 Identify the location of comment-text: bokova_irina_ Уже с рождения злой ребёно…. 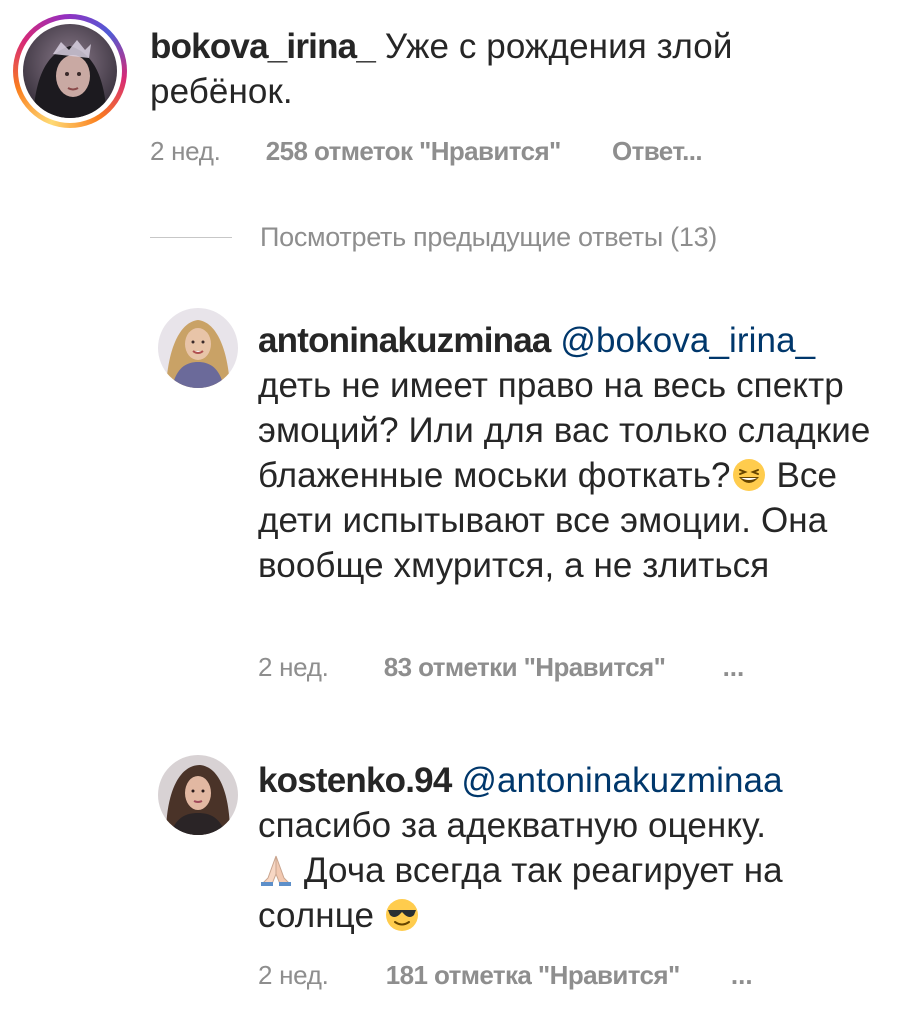
(515, 69).